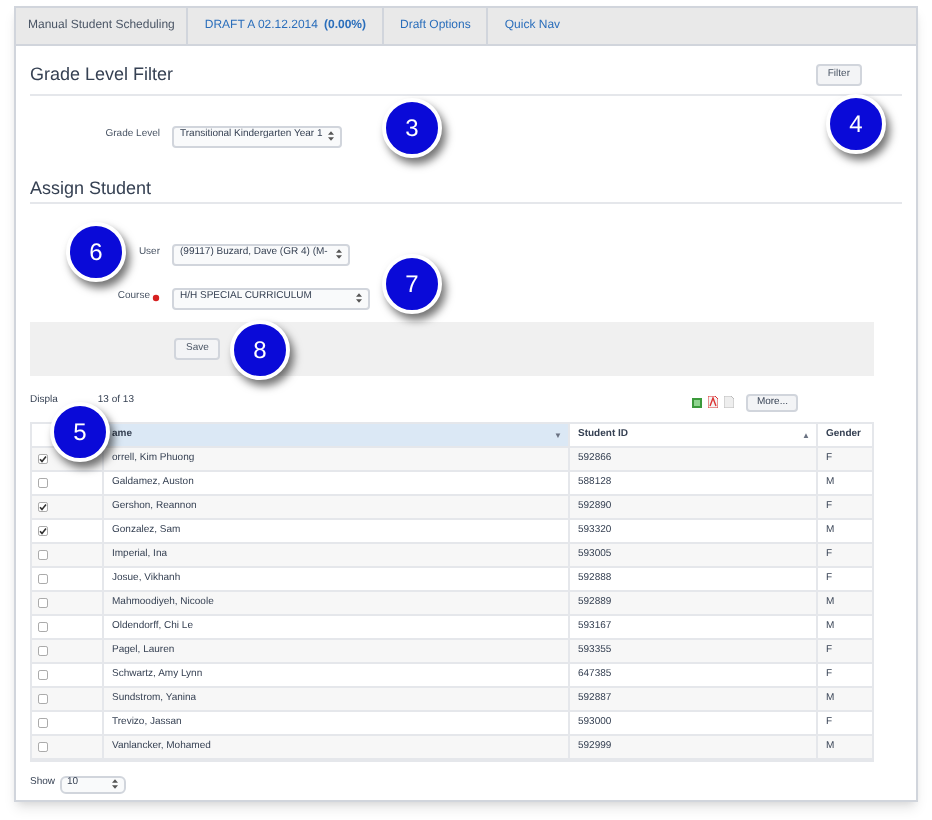 The image size is (932, 820). Describe the element at coordinates (102, 74) in the screenshot. I see `section-title: Grade Level Filter` at that location.